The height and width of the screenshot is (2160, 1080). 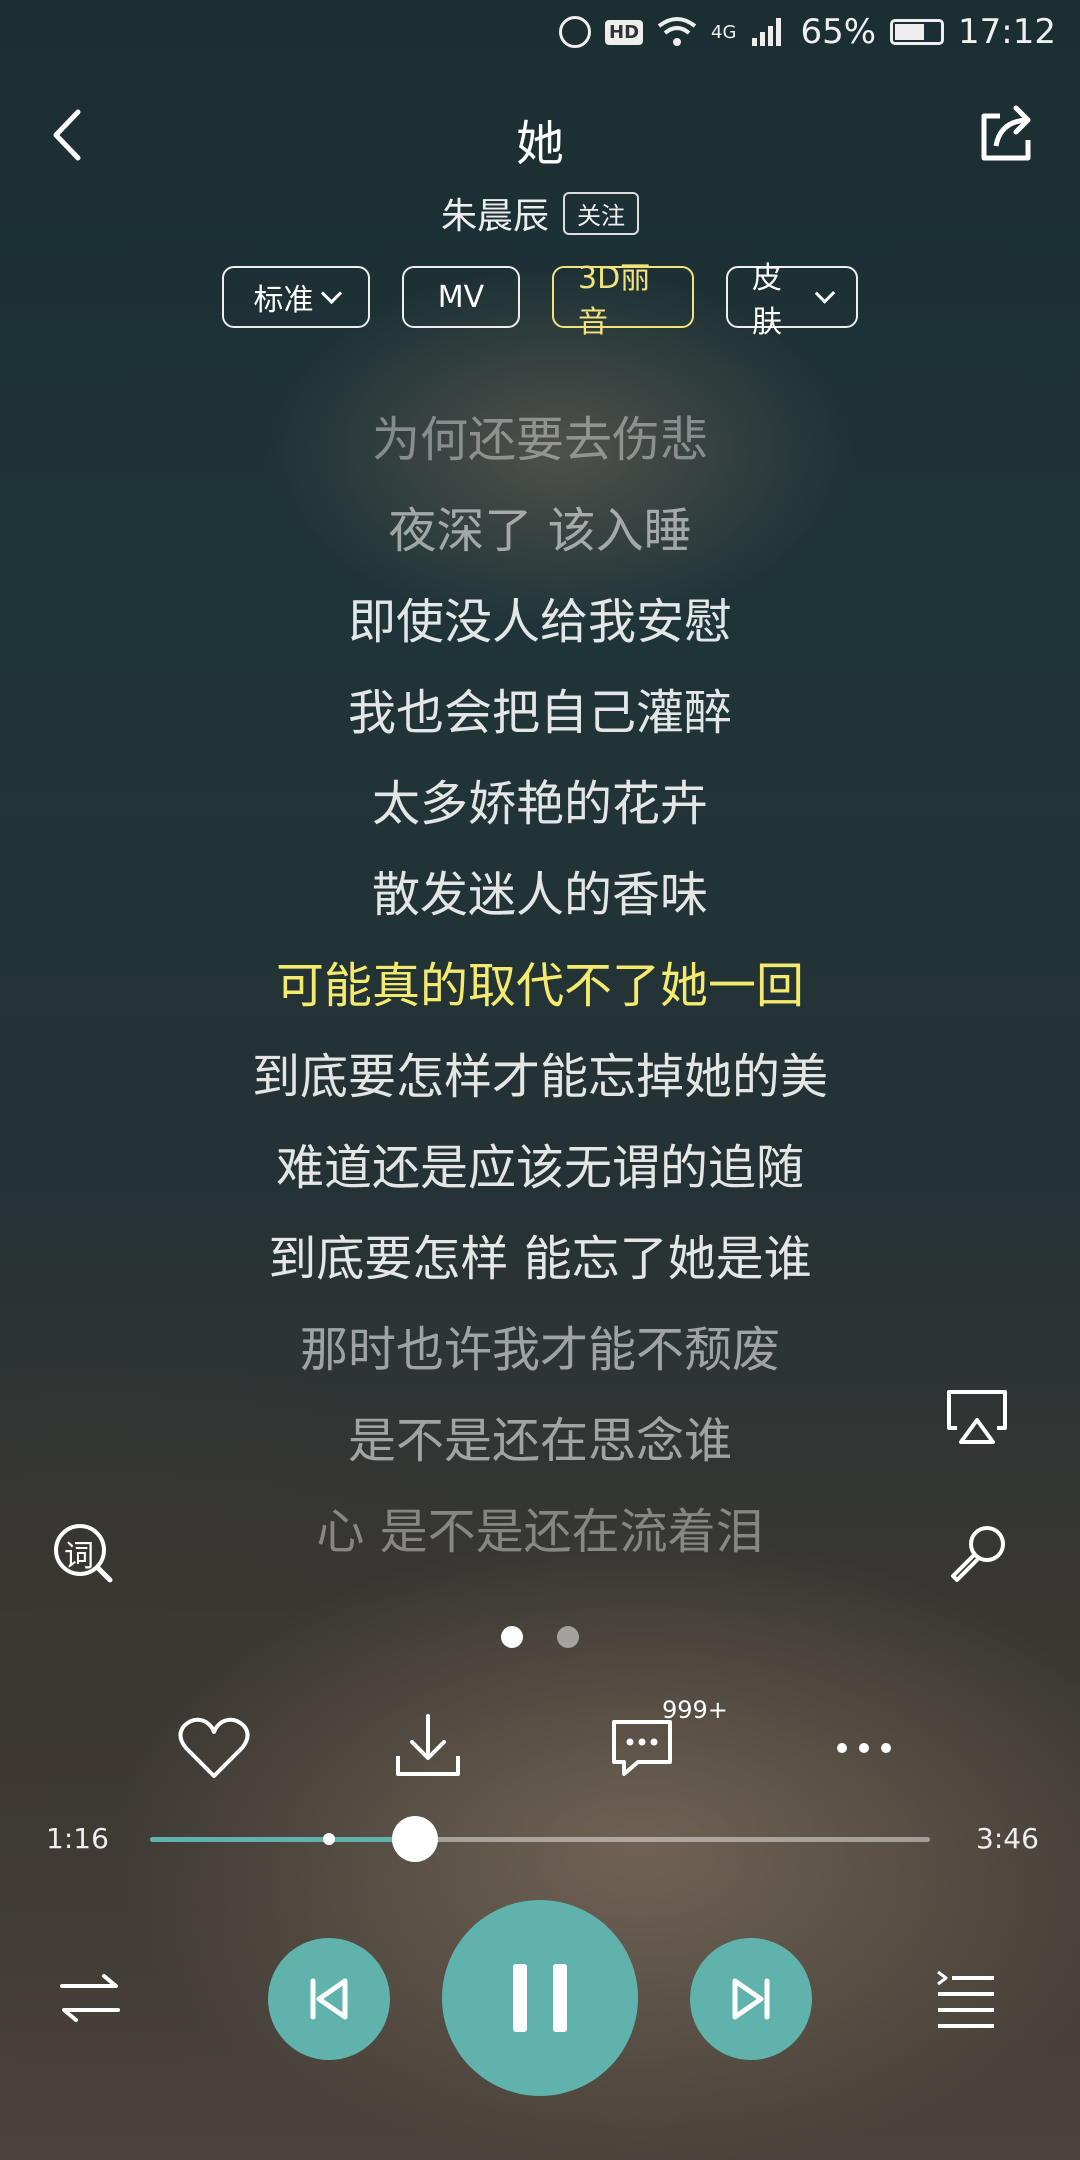 What do you see at coordinates (767, 32) in the screenshot?
I see `signal-icon` at bounding box center [767, 32].